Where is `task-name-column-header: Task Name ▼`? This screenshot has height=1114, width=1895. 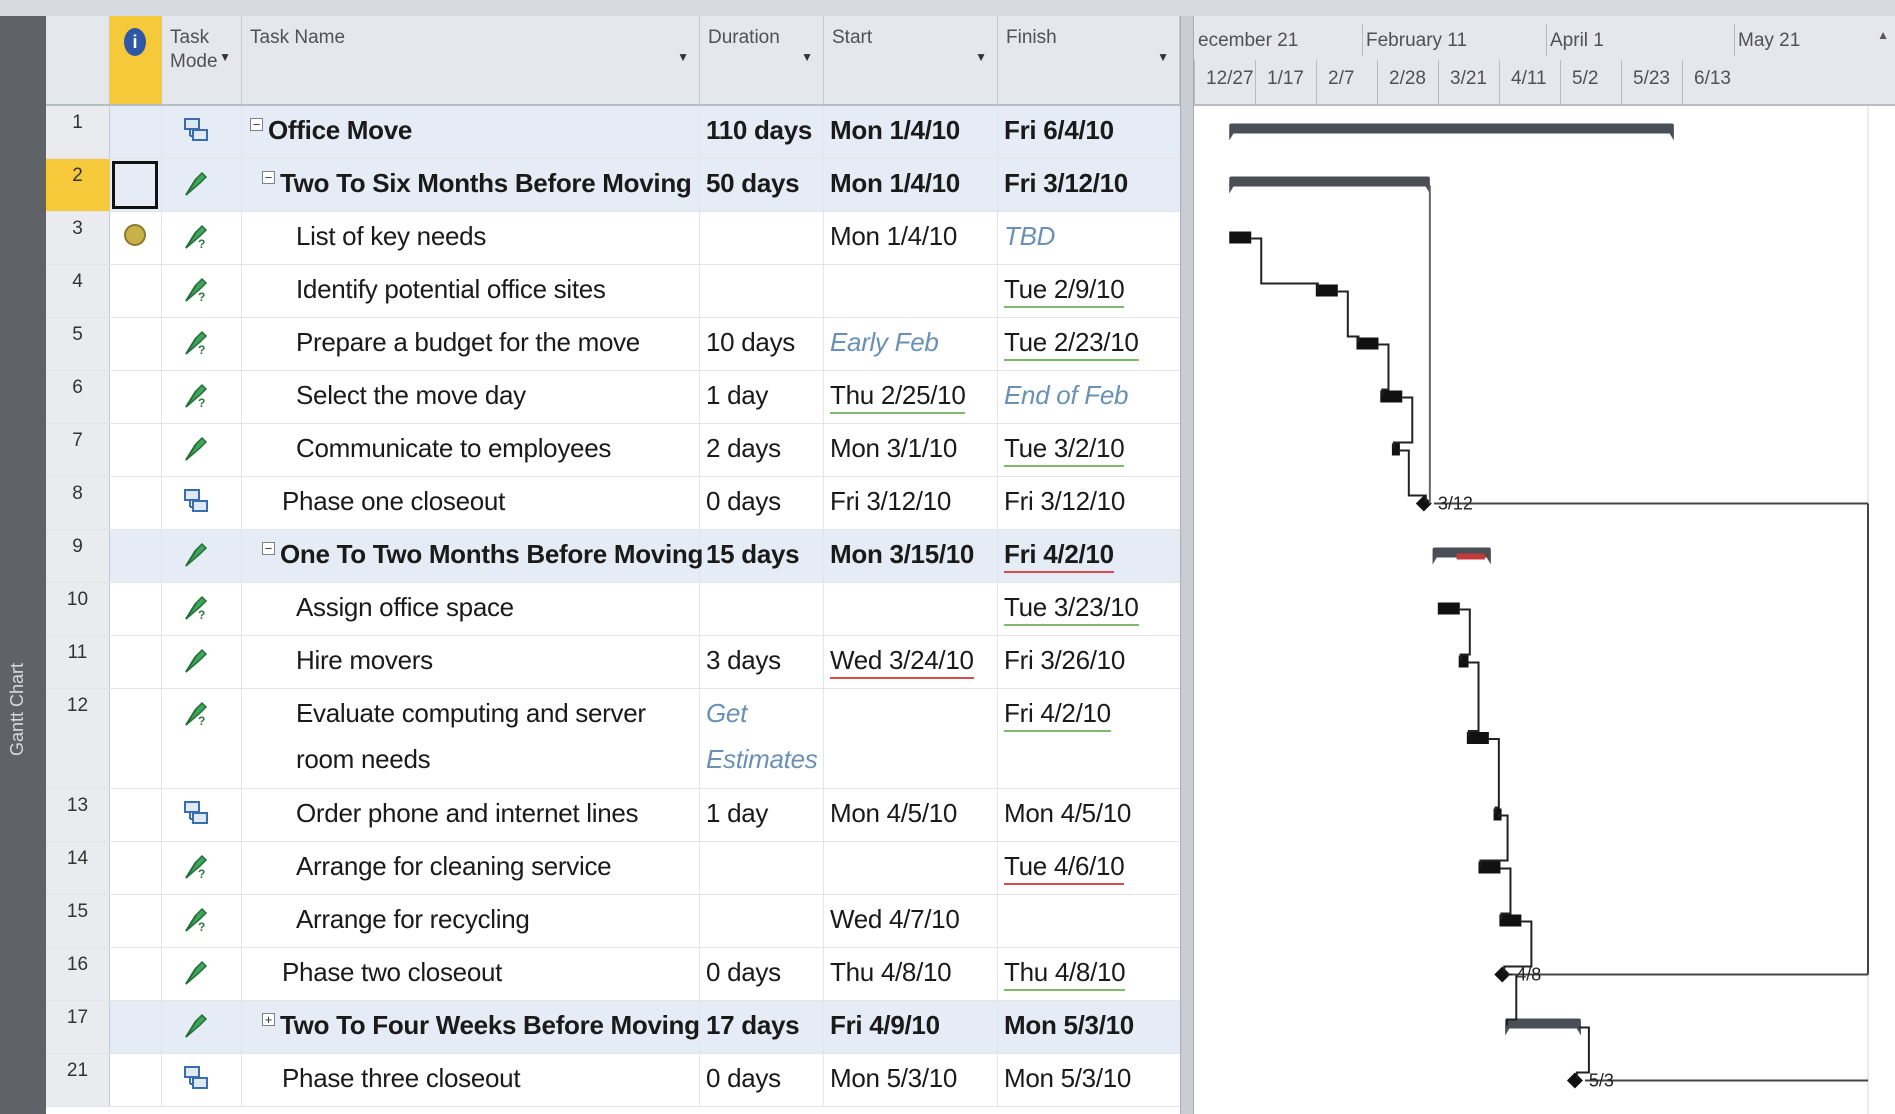 task-name-column-header: Task Name ▼ is located at coordinates (471, 61).